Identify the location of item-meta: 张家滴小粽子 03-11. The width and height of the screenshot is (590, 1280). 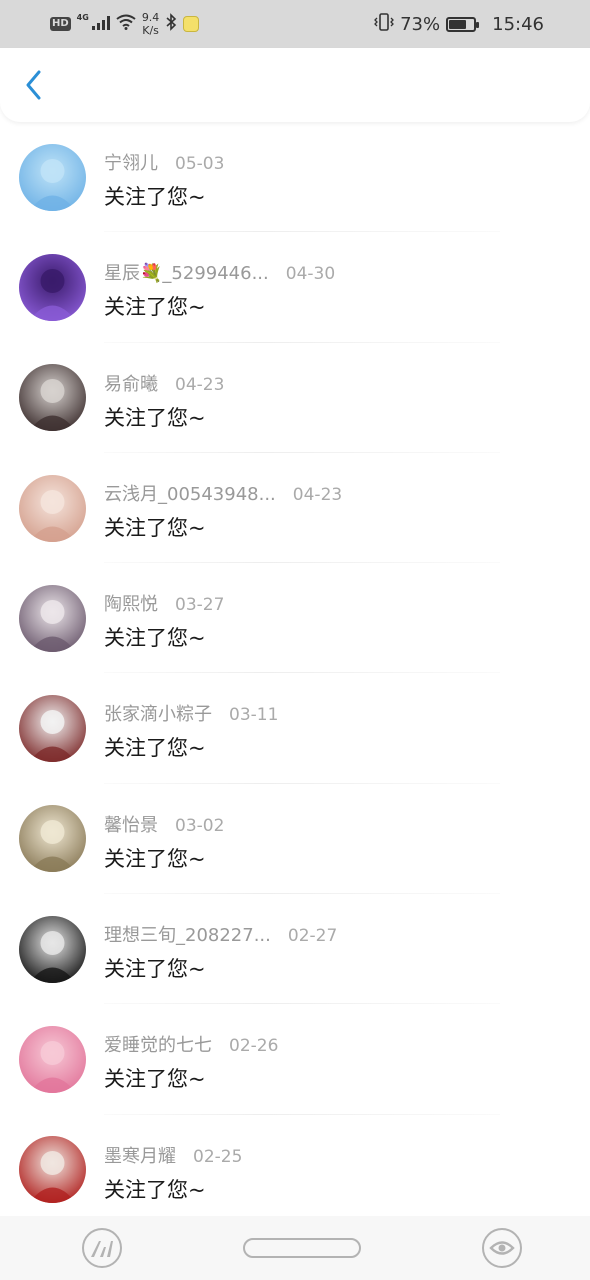
(191, 713).